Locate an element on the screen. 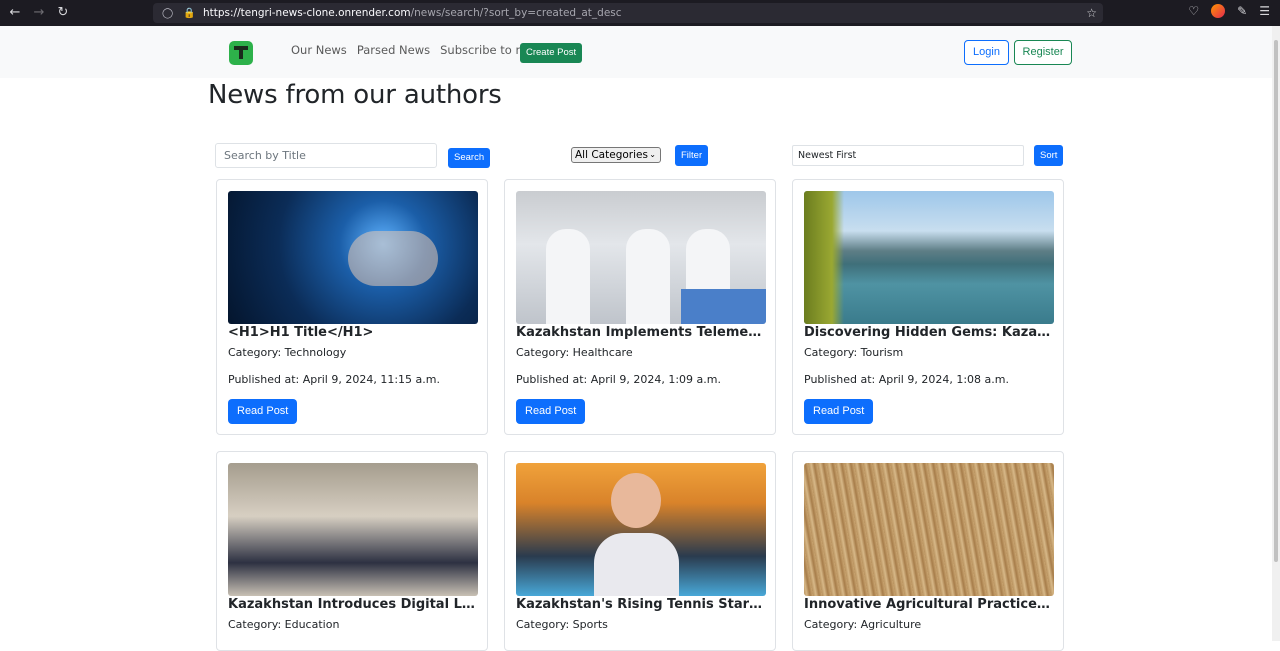 This screenshot has width=1280, height=651. page-title: News from our authors is located at coordinates (355, 95).